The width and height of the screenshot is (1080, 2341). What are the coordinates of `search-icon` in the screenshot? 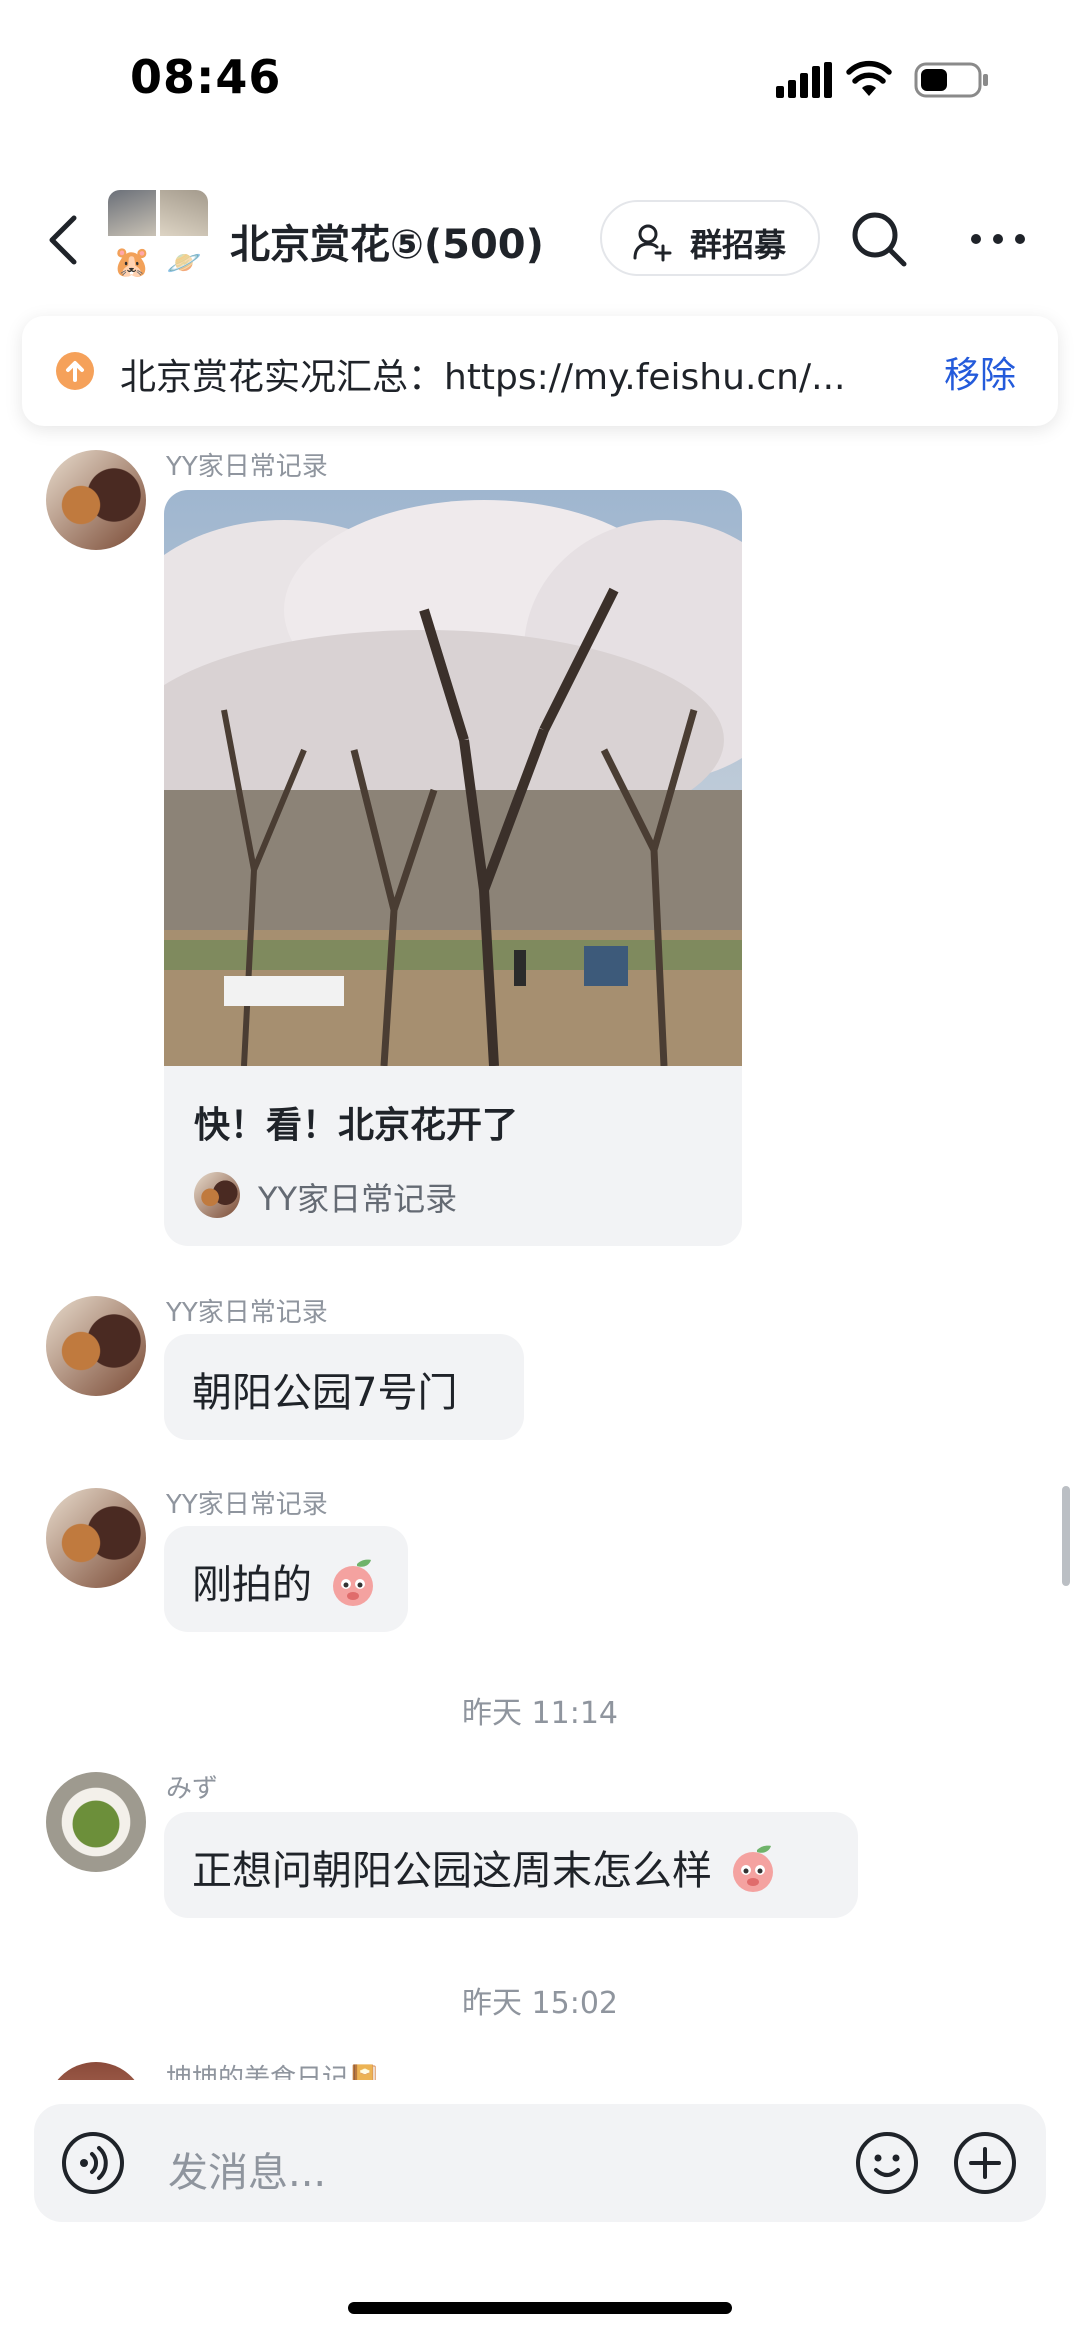 It's located at (879, 239).